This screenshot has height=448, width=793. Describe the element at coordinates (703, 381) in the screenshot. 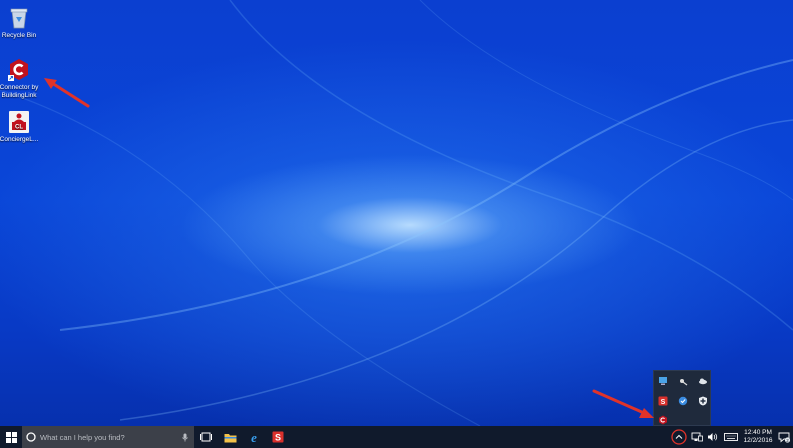

I see `onedrive-icon` at that location.